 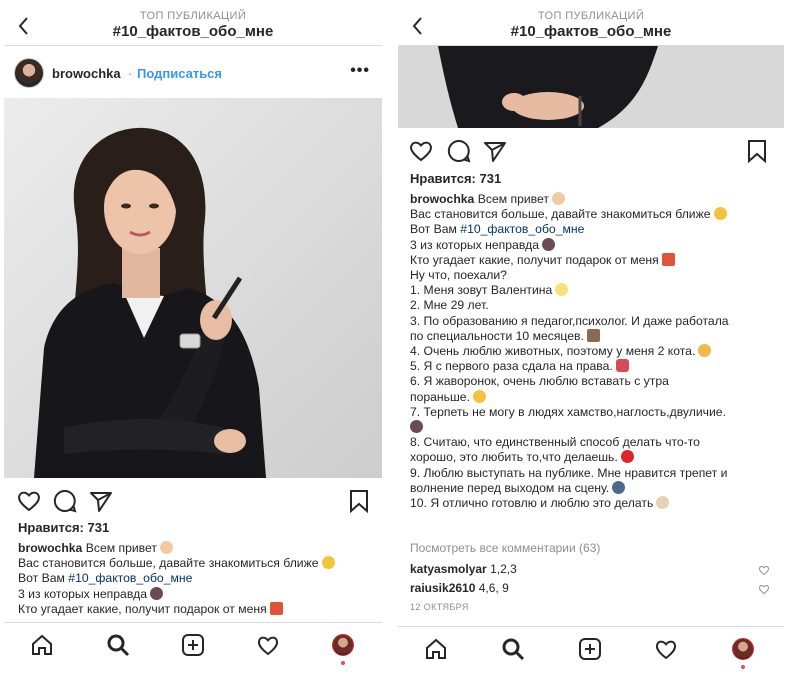 I want to click on caption-line: пораньше., so click(x=440, y=396).